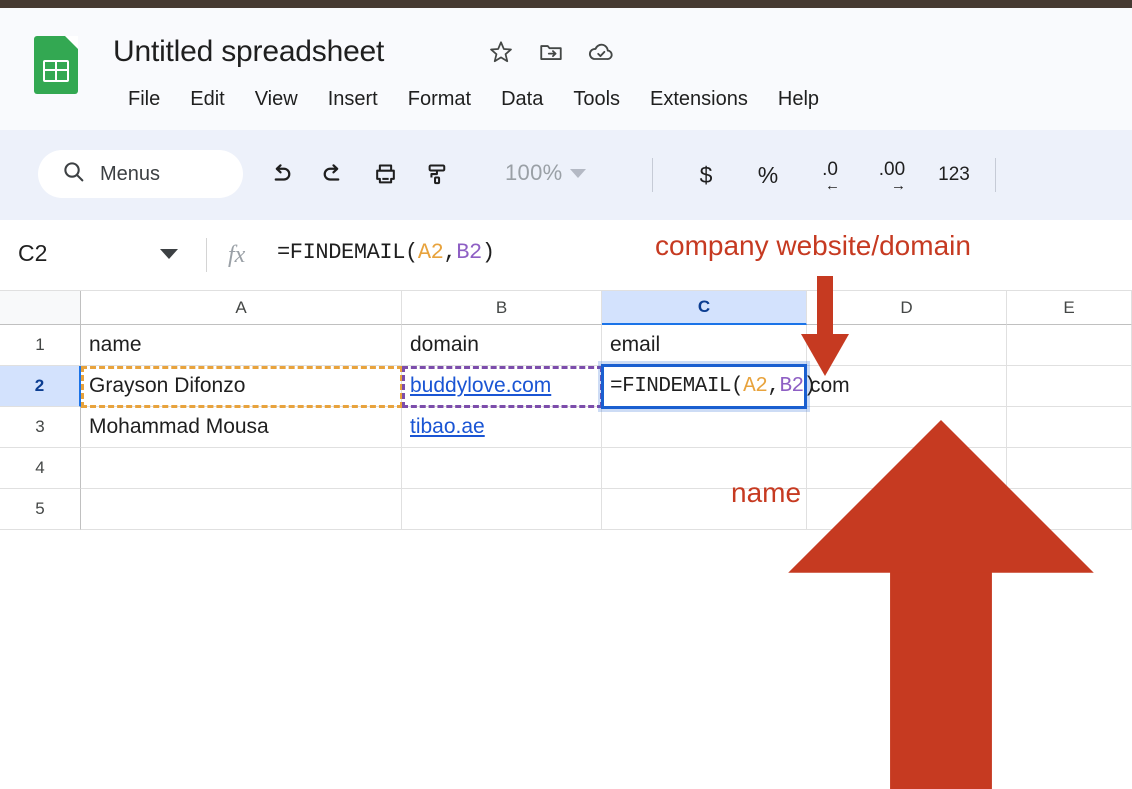 The image size is (1132, 789). Describe the element at coordinates (502, 427) in the screenshot. I see `cell-b3: tibao.ae` at that location.